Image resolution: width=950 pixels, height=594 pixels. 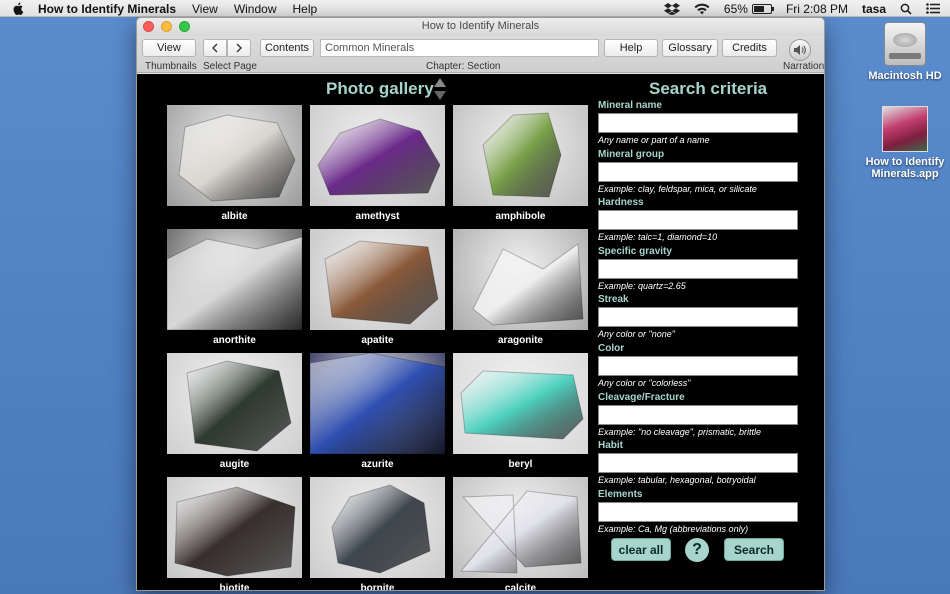 I want to click on contents-button: Contents, so click(x=287, y=48).